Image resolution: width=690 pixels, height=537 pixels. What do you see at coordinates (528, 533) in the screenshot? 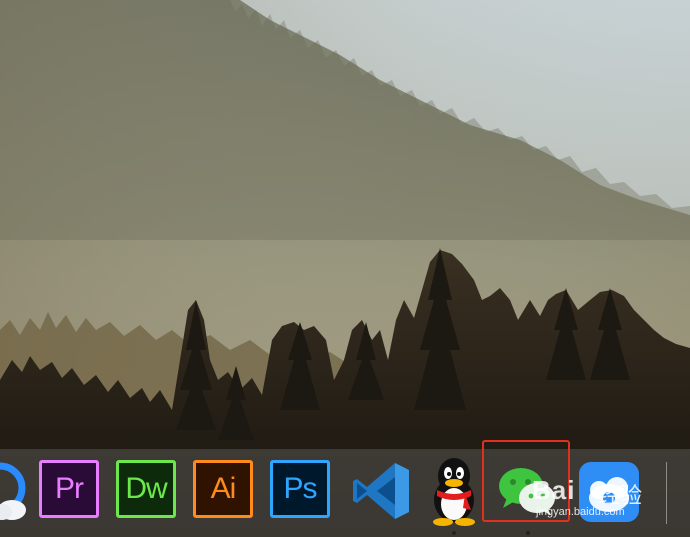
I see `wechat-running-indicator` at bounding box center [528, 533].